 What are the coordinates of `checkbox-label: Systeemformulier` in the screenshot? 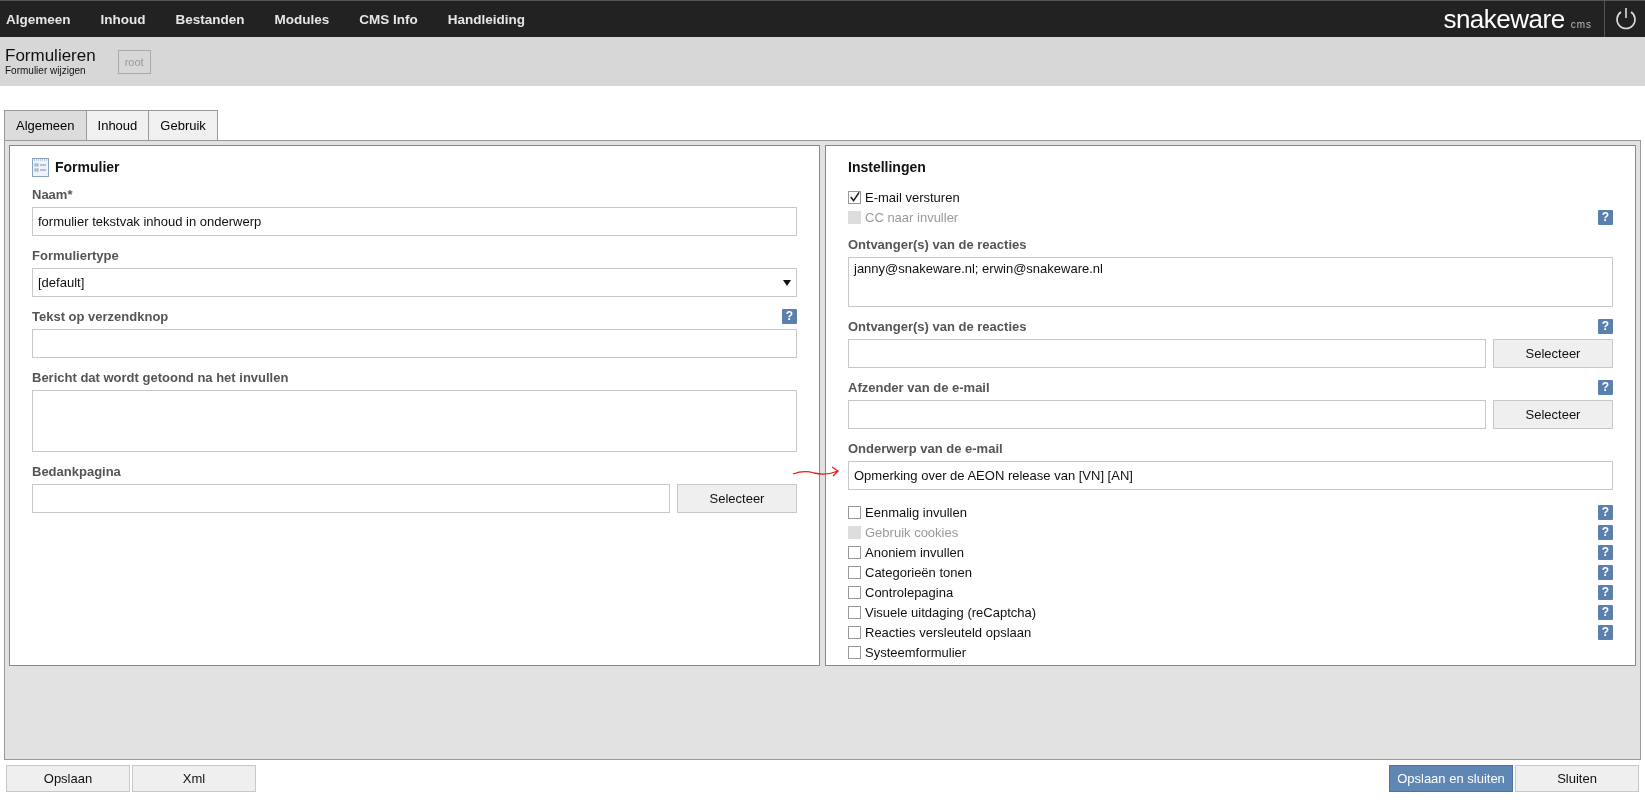 It's located at (916, 652).